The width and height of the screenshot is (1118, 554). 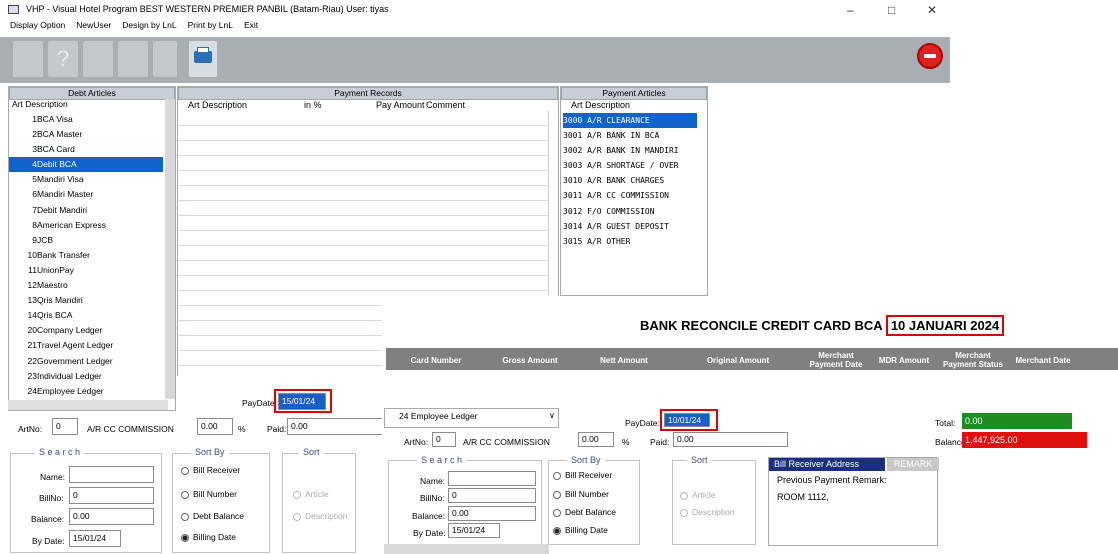 What do you see at coordinates (630, 241) in the screenshot?
I see `payart-list-item: 3015 A/R OTHER` at bounding box center [630, 241].